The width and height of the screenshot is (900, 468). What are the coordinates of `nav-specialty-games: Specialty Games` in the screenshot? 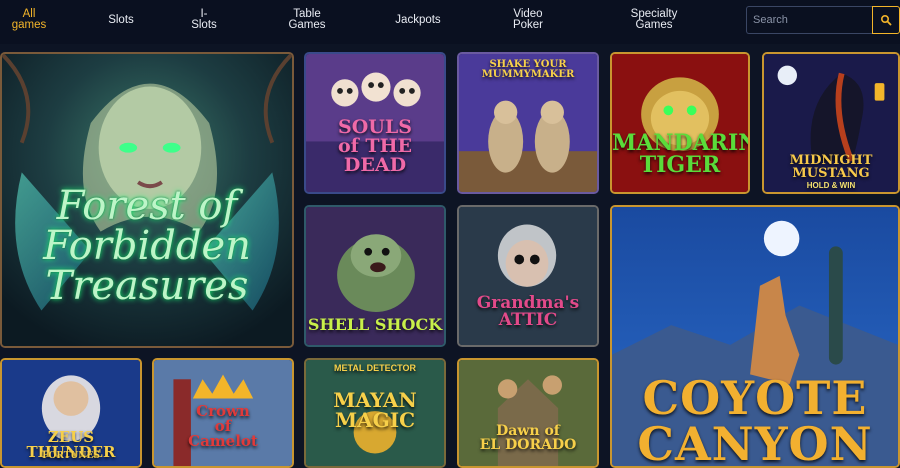 It's located at (654, 20).